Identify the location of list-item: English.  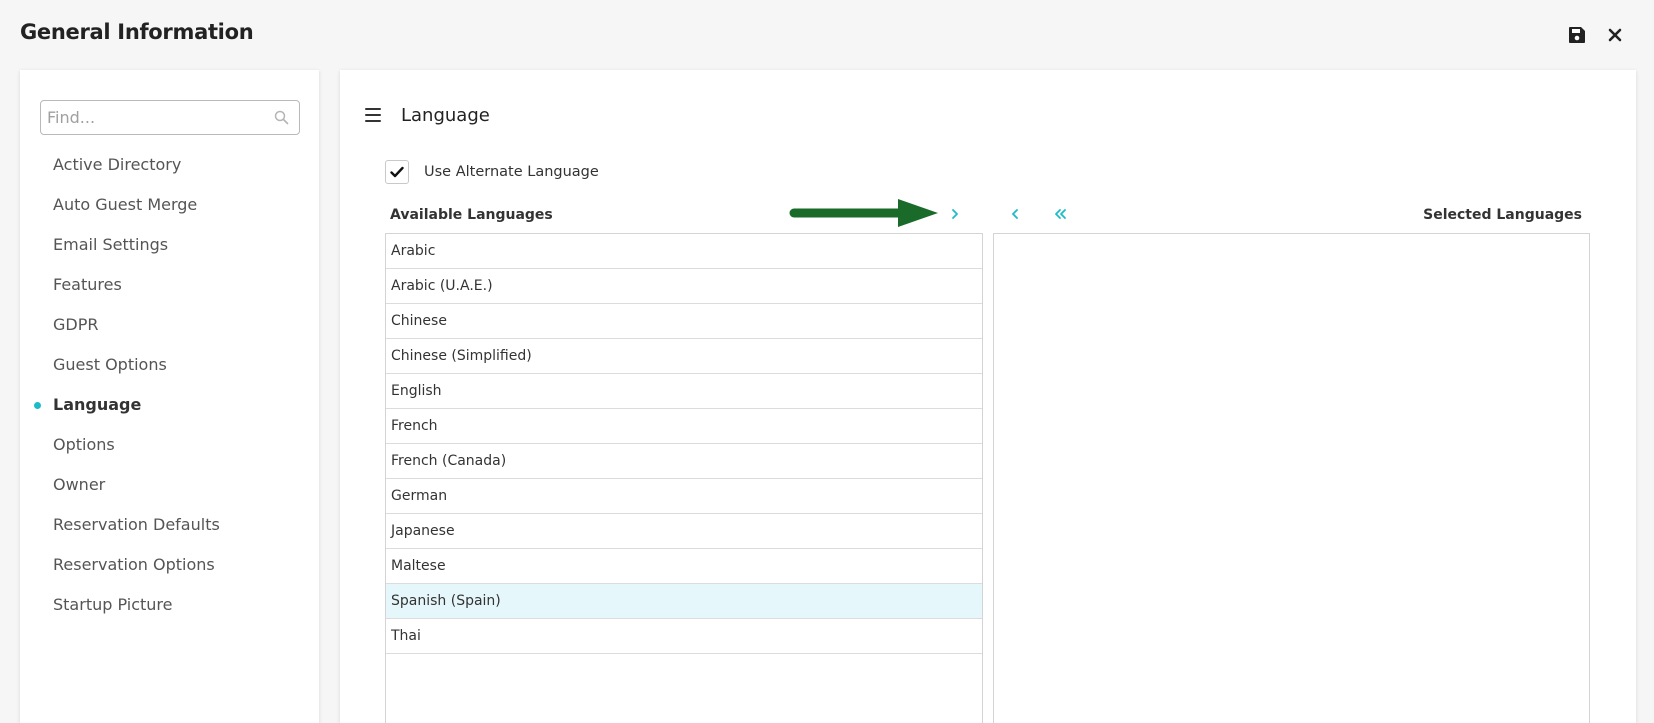
(684, 391).